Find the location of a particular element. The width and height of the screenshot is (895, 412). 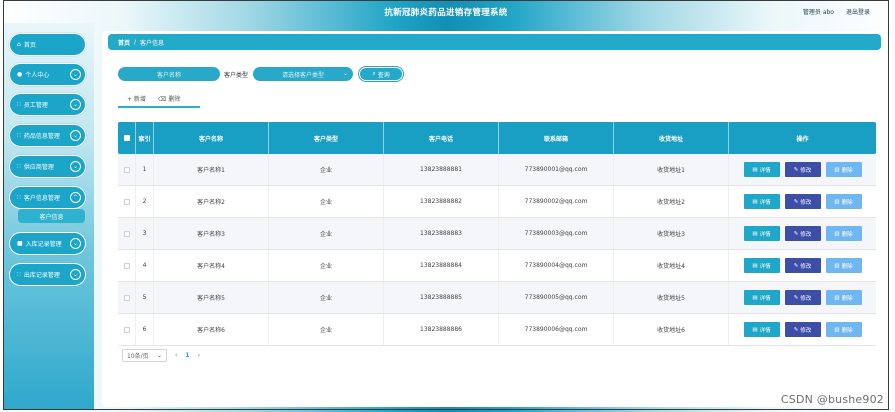

lock-icon: ■ is located at coordinates (20, 243).